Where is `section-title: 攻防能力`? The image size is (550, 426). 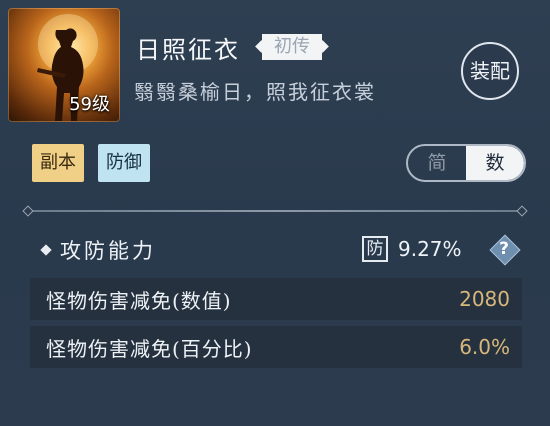
section-title: 攻防能力 is located at coordinates (108, 251).